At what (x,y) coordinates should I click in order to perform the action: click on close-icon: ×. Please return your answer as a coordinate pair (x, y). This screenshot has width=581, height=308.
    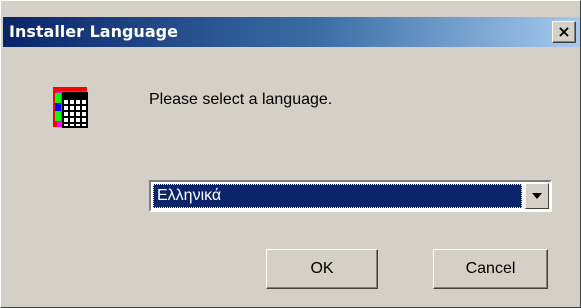
    Looking at the image, I should click on (564, 31).